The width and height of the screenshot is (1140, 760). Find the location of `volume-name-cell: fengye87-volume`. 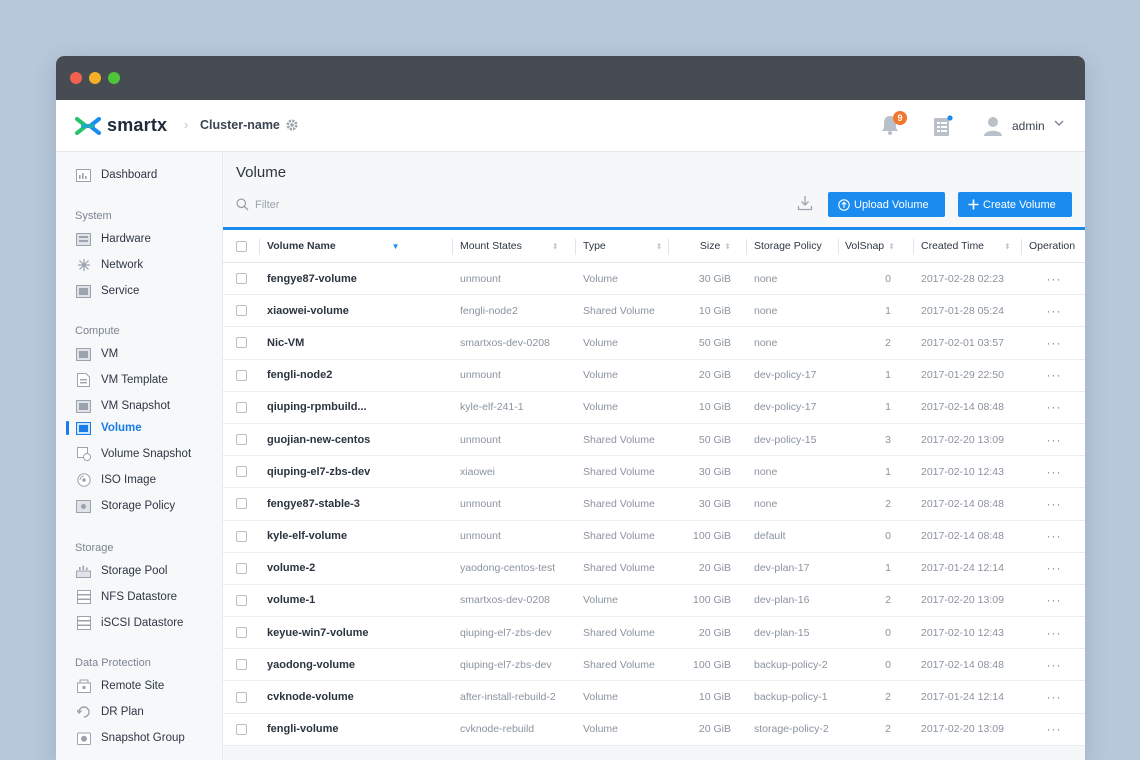

volume-name-cell: fengye87-volume is located at coordinates (312, 278).